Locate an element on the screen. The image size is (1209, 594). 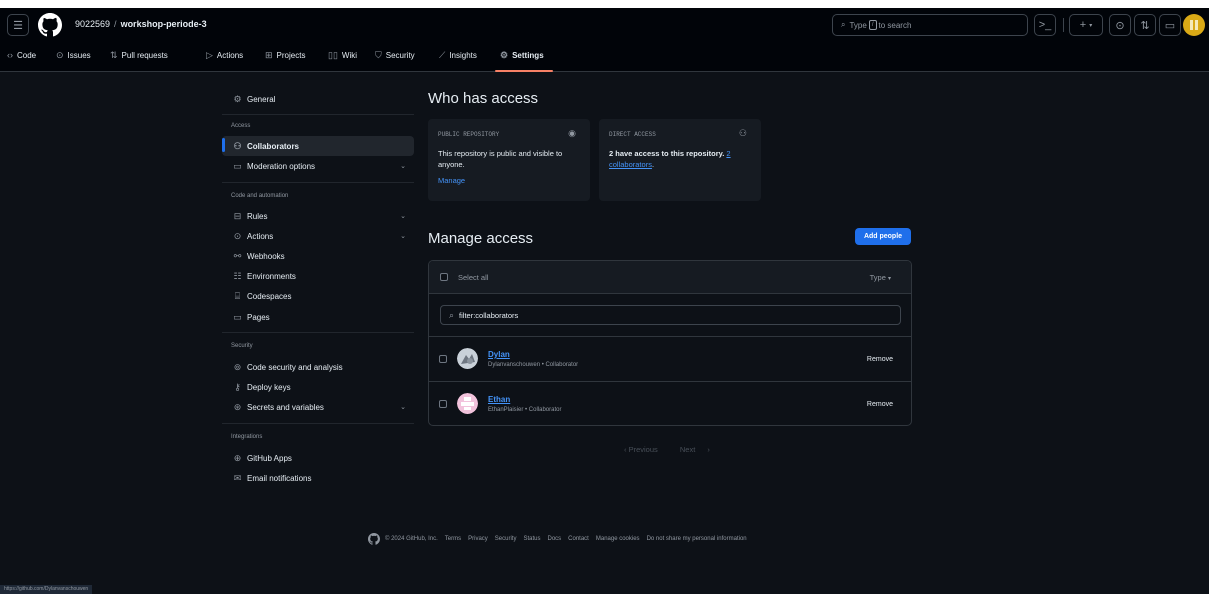
sidebar-item-rules: ⊟ Rules ⌄ is located at coordinates (318, 216).